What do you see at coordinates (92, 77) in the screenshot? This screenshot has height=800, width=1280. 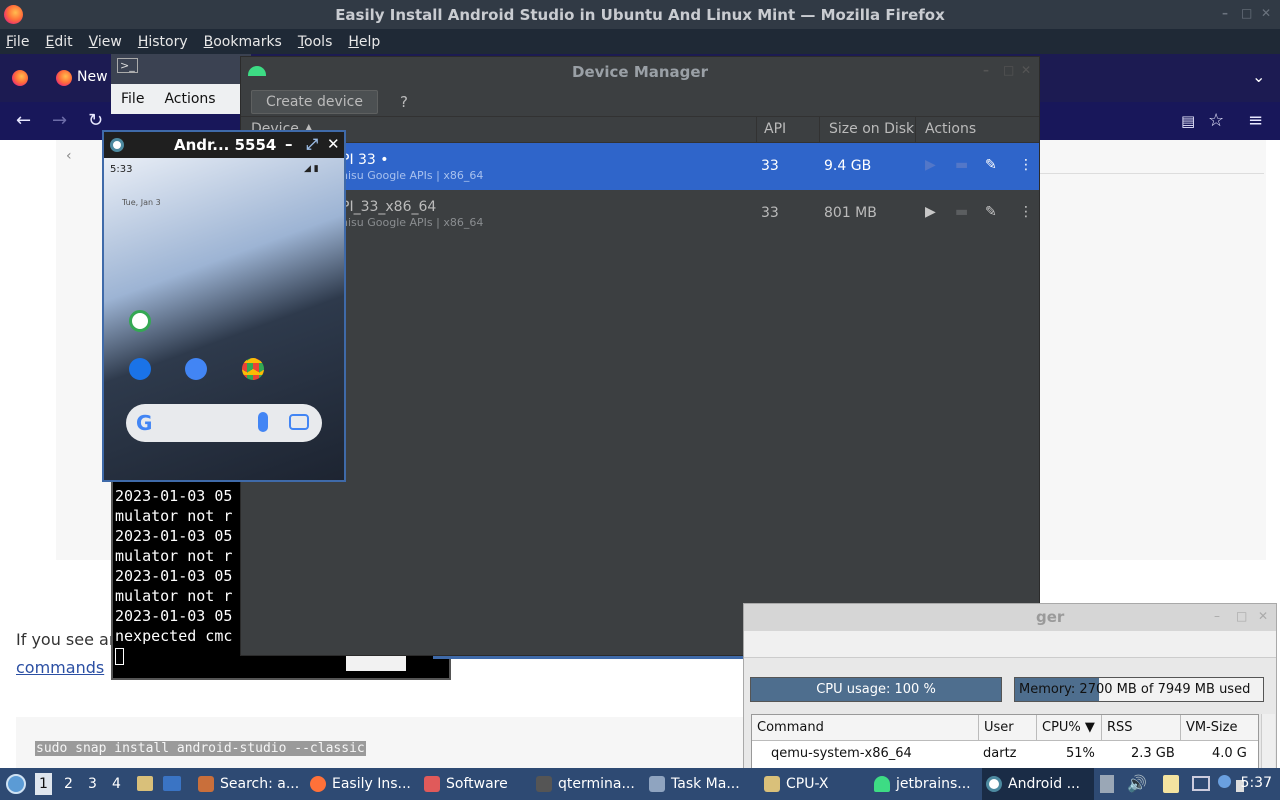 I see `tab-label: New` at bounding box center [92, 77].